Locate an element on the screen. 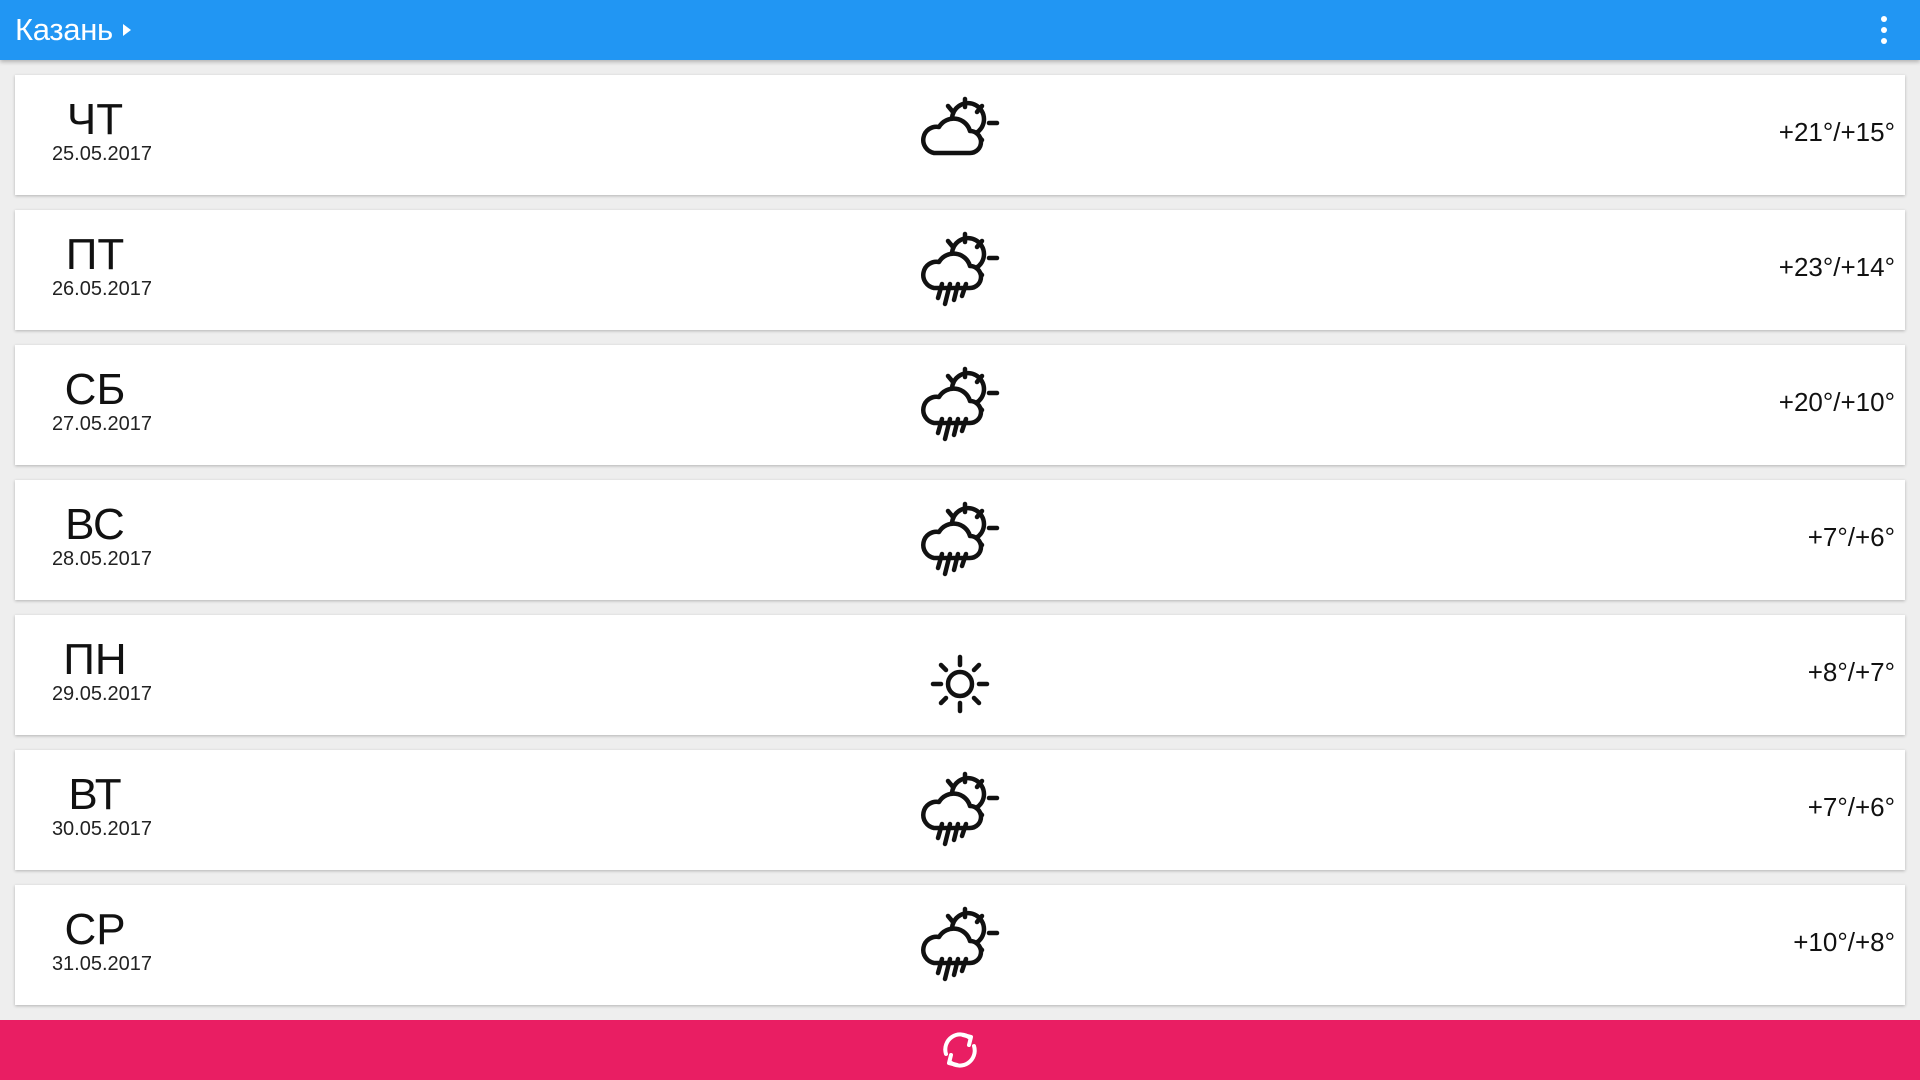 This screenshot has width=1920, height=1080. day-column: ВС 28.05.2017 is located at coordinates (95, 535).